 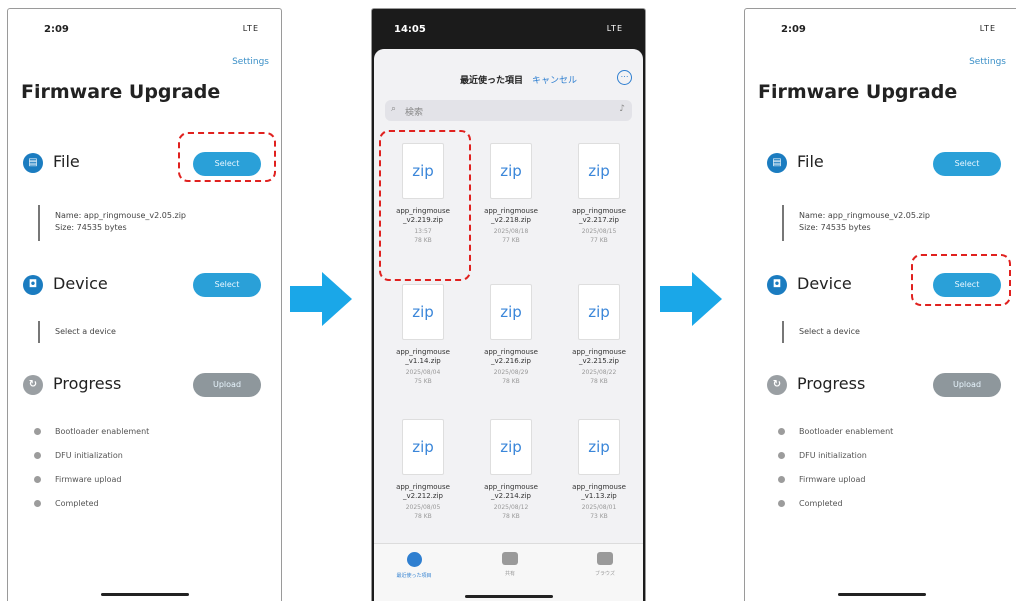 I want to click on cancel-button: キャンセル, so click(x=554, y=79).